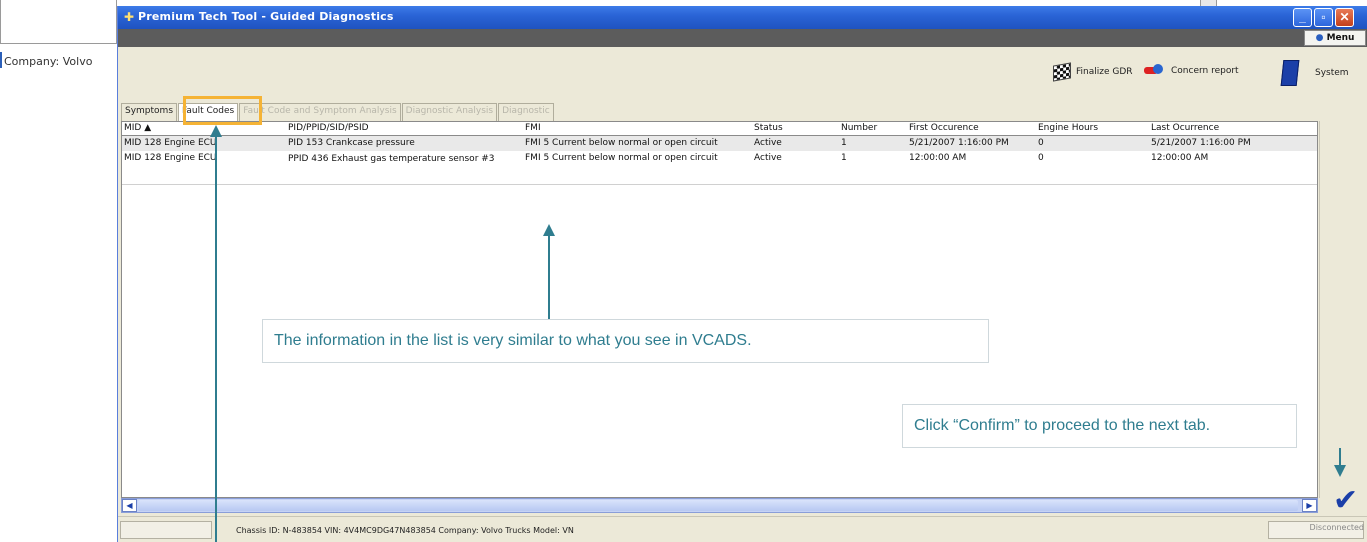  I want to click on maximize-button: ▫, so click(1323, 17).